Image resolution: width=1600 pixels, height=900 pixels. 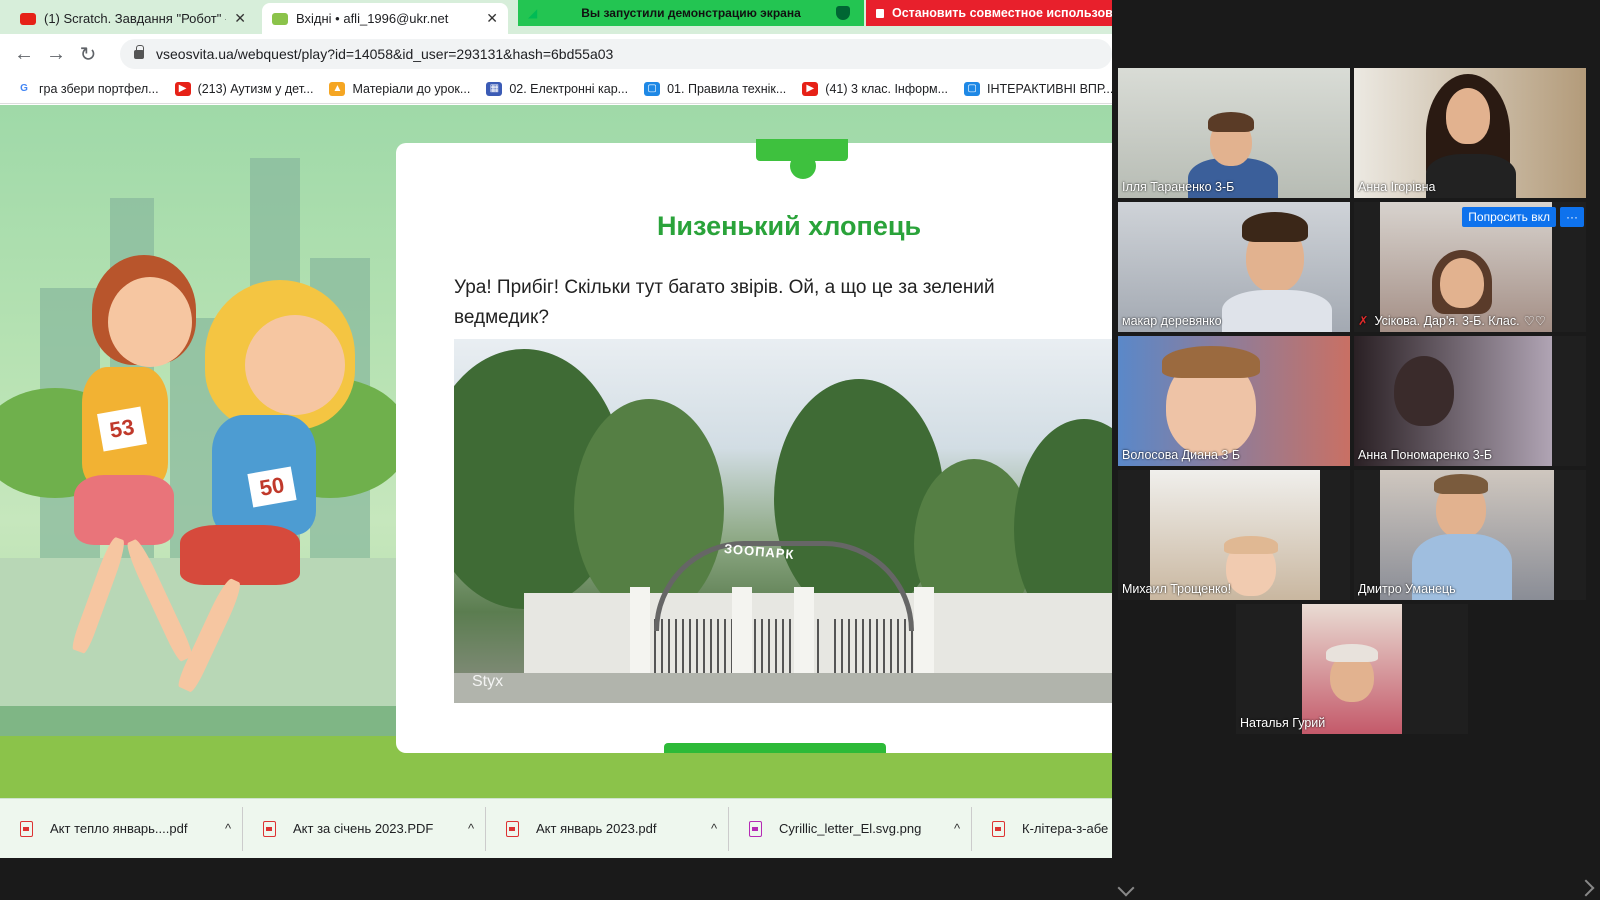 What do you see at coordinates (1424, 391) in the screenshot?
I see `participant-face` at bounding box center [1424, 391].